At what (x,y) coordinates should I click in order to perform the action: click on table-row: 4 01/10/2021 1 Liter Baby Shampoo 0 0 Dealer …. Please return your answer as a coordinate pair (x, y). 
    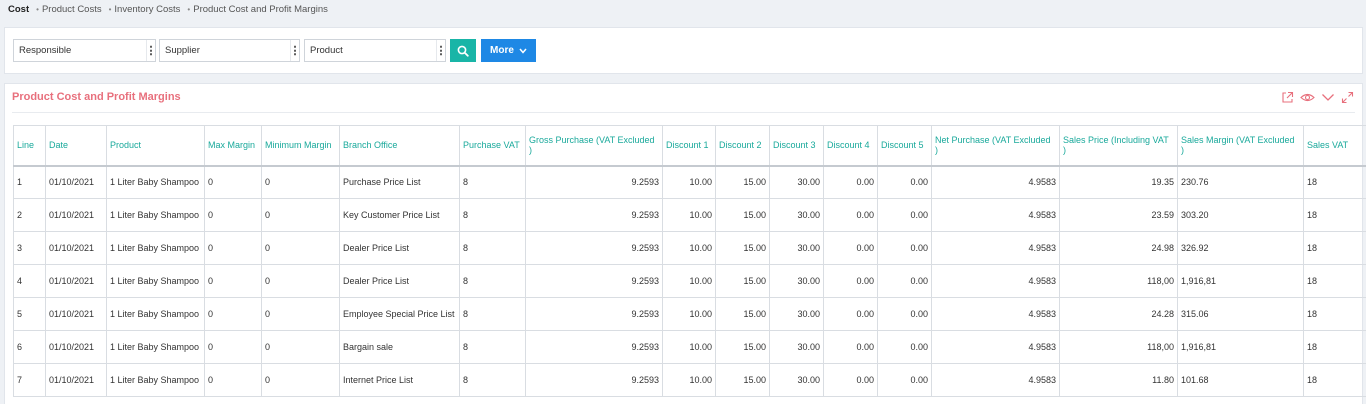
    Looking at the image, I should click on (689, 281).